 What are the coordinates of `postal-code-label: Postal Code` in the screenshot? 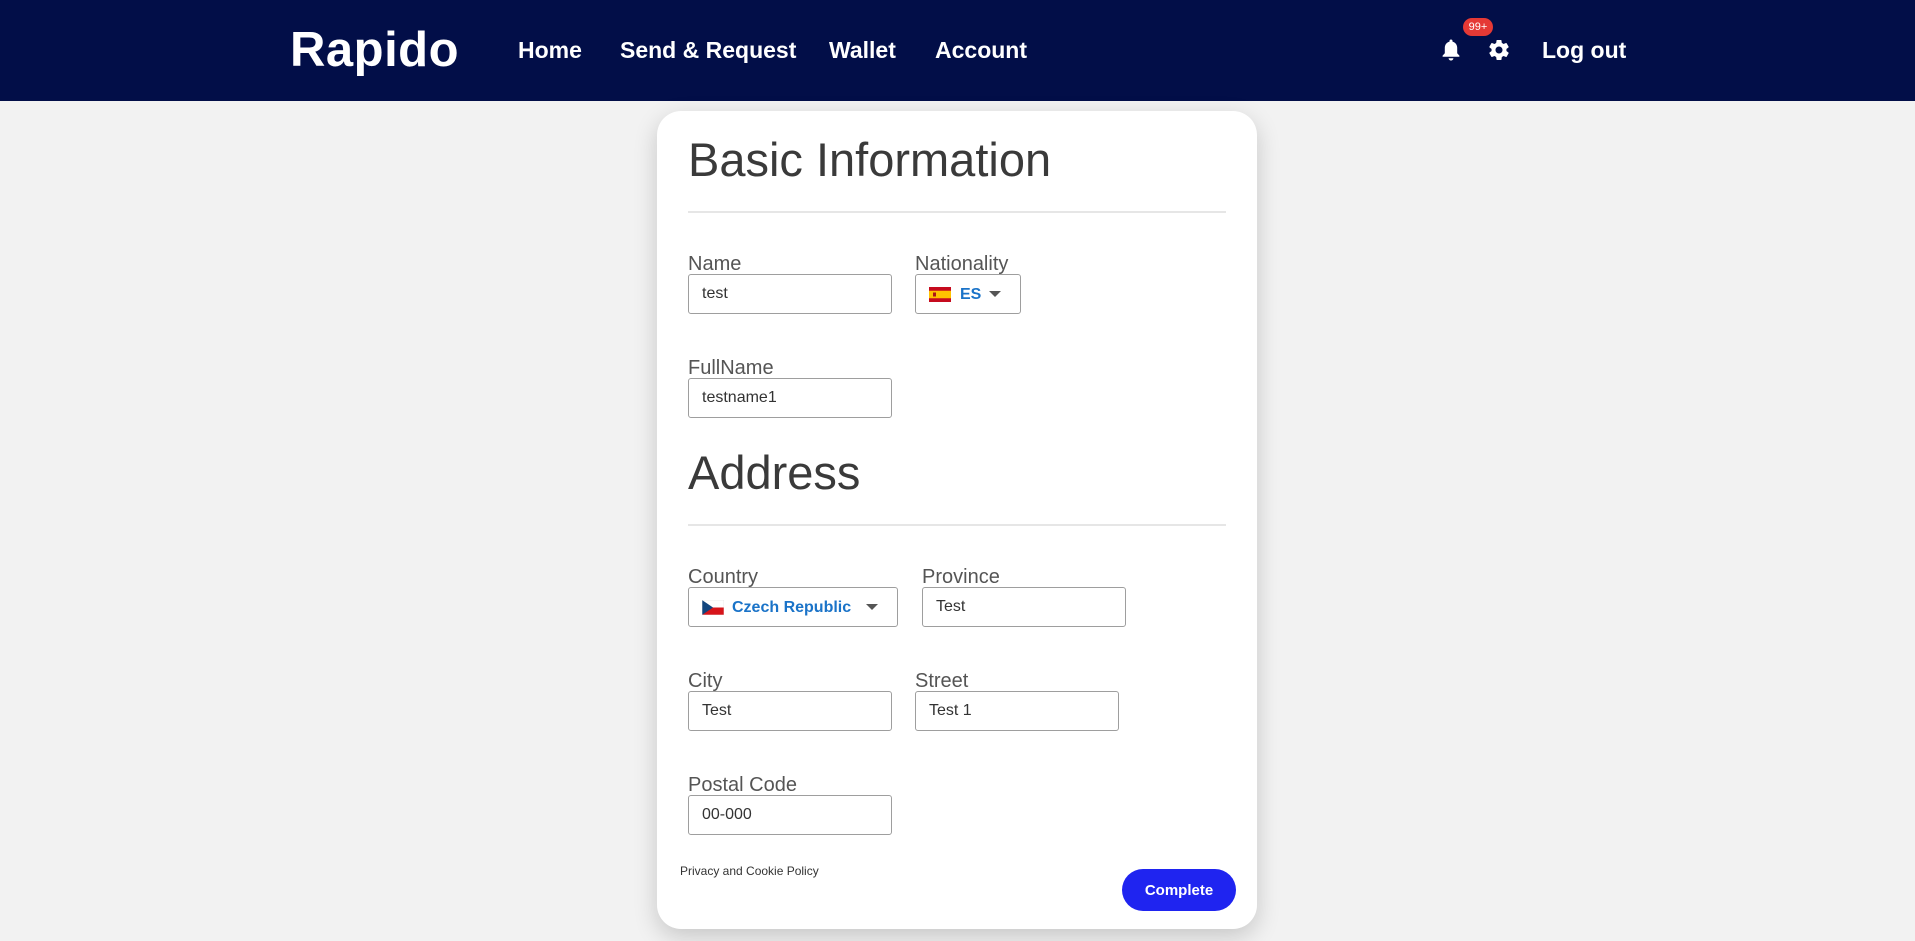 It's located at (742, 785).